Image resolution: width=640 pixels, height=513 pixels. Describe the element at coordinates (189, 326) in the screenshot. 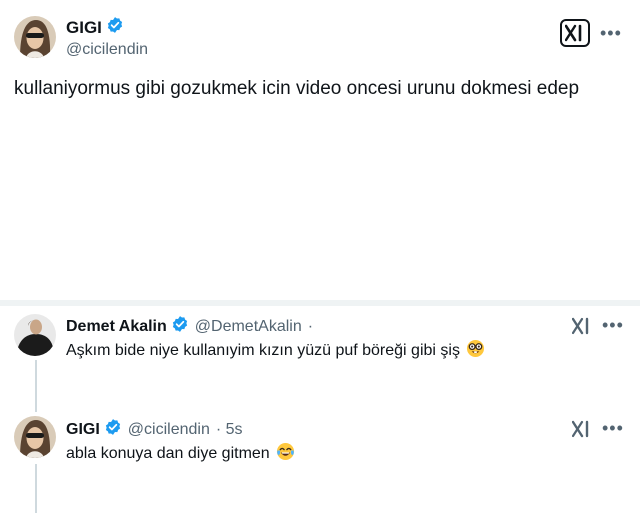

I see `author-row: Demet Akalin @DemetAkalin ·` at that location.